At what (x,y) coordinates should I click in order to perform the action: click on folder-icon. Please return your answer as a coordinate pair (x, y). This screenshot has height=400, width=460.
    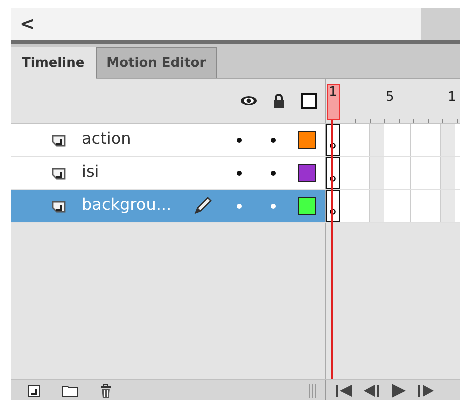
    Looking at the image, I should click on (70, 391).